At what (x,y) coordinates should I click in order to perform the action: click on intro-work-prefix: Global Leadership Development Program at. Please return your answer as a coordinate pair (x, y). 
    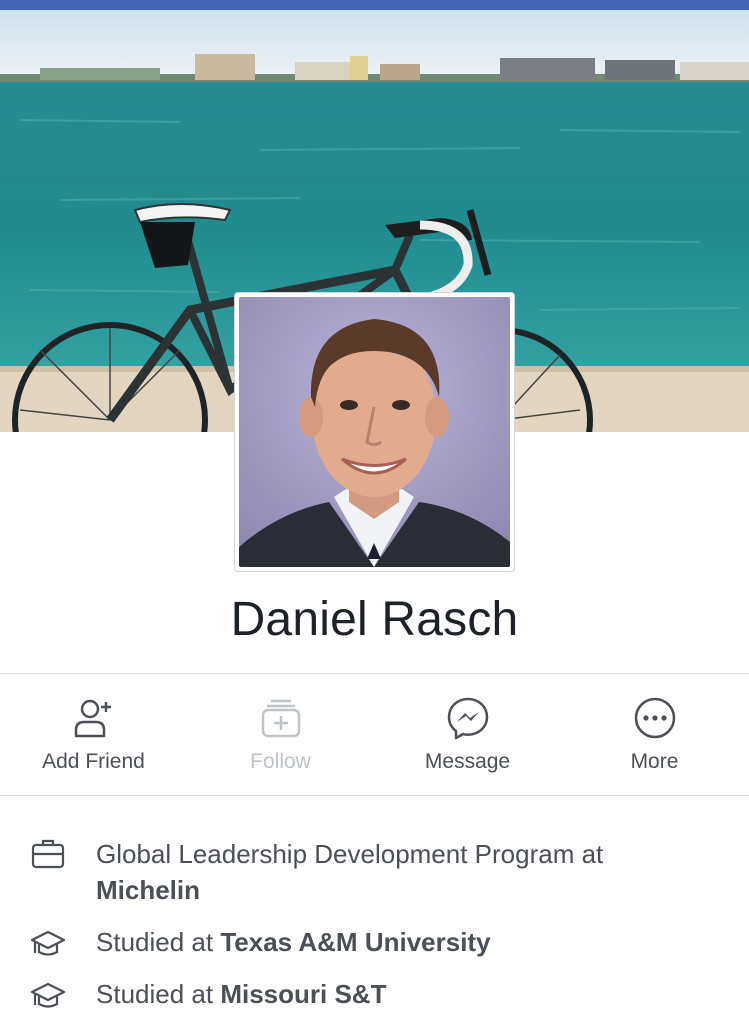
    Looking at the image, I should click on (350, 854).